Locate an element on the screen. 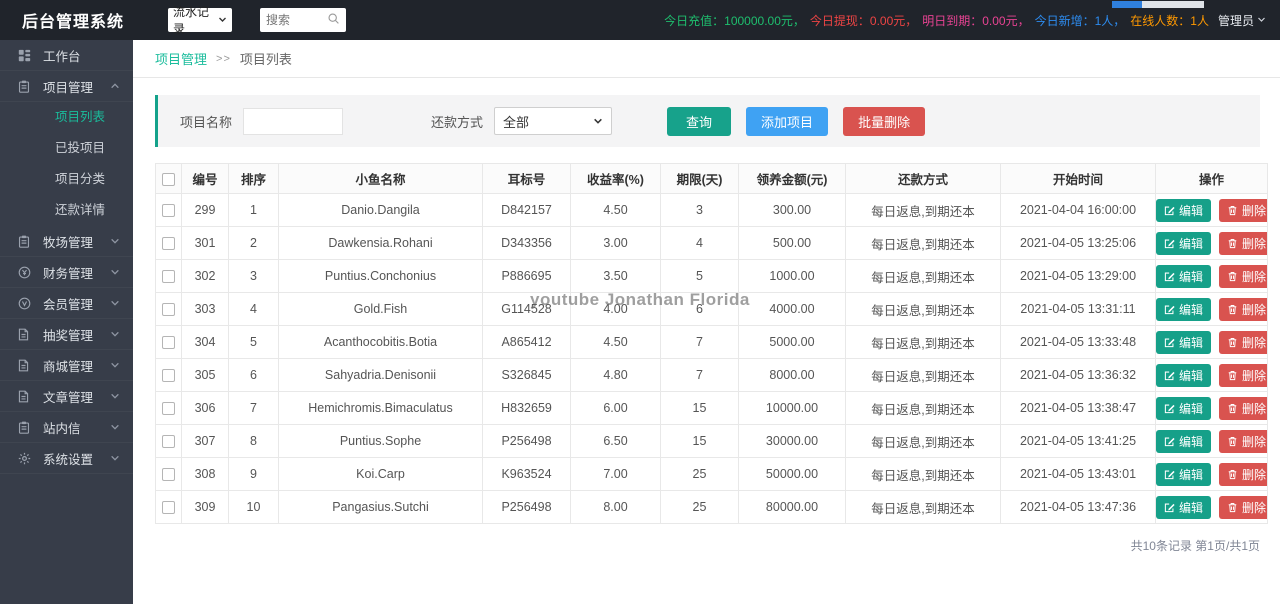  table-cell: G114528 is located at coordinates (526, 309).